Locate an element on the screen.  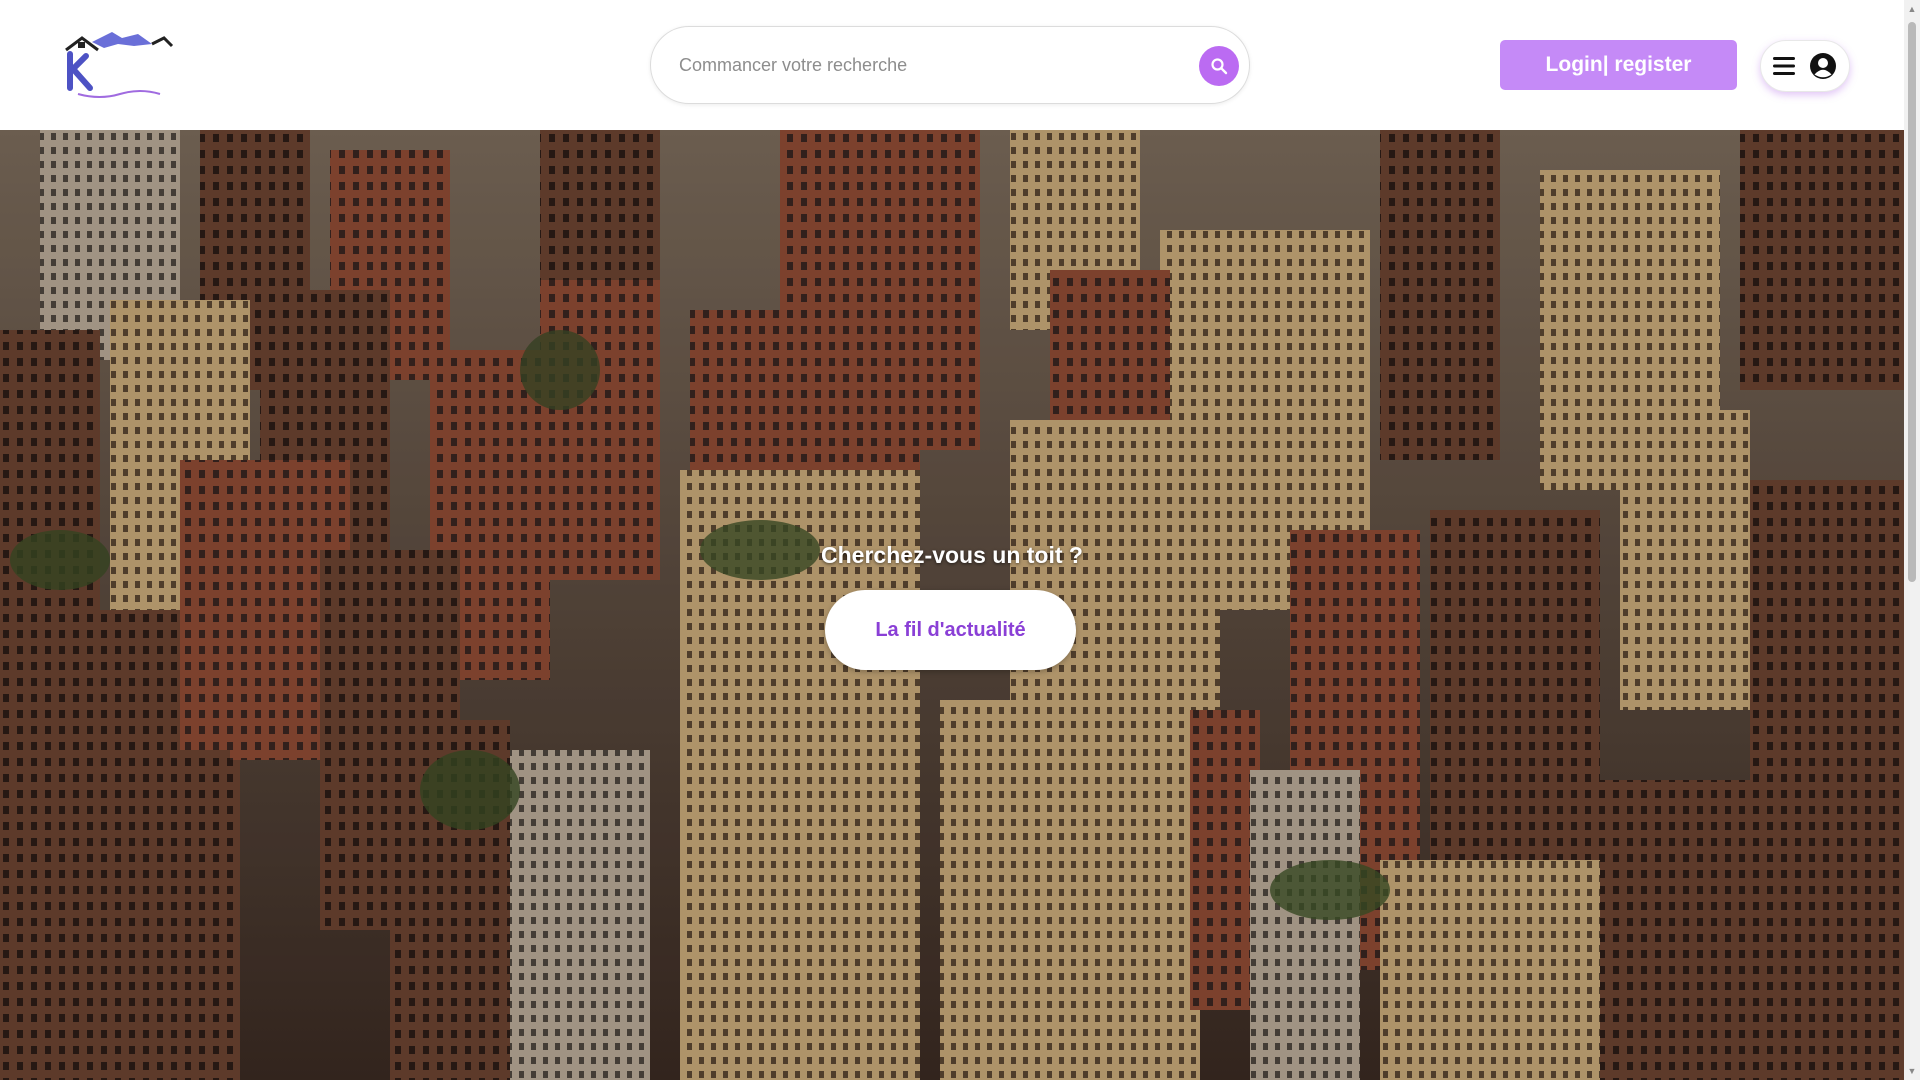
page-scrollbar: ▲ ▼ is located at coordinates (1912, 540).